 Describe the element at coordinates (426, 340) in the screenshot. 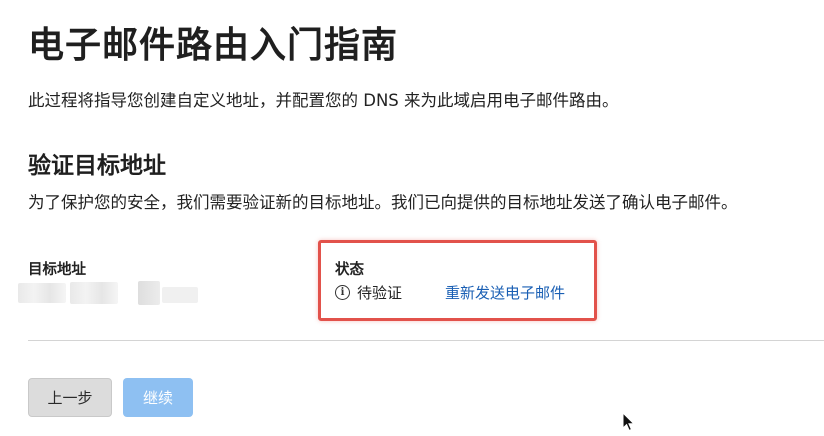

I see `divider` at that location.